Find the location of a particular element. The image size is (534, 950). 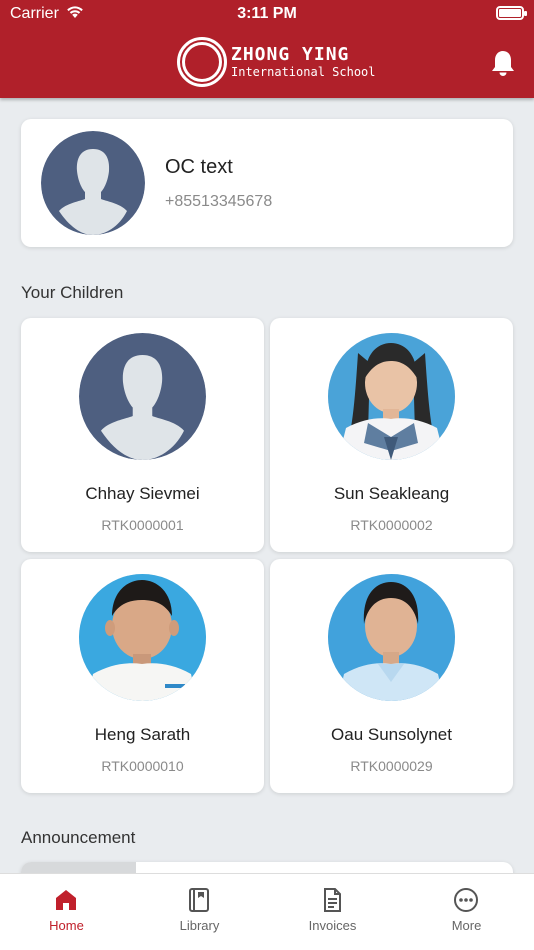

status-time: 3:11 PM is located at coordinates (267, 13).